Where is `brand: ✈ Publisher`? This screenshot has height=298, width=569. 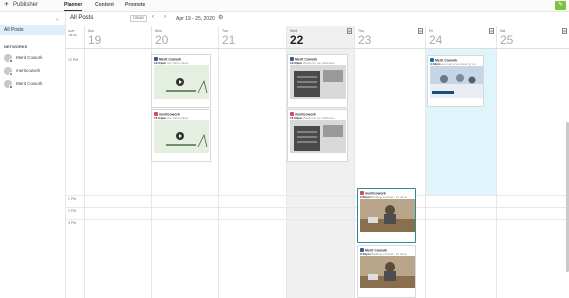
brand: ✈ Publisher is located at coordinates (21, 4).